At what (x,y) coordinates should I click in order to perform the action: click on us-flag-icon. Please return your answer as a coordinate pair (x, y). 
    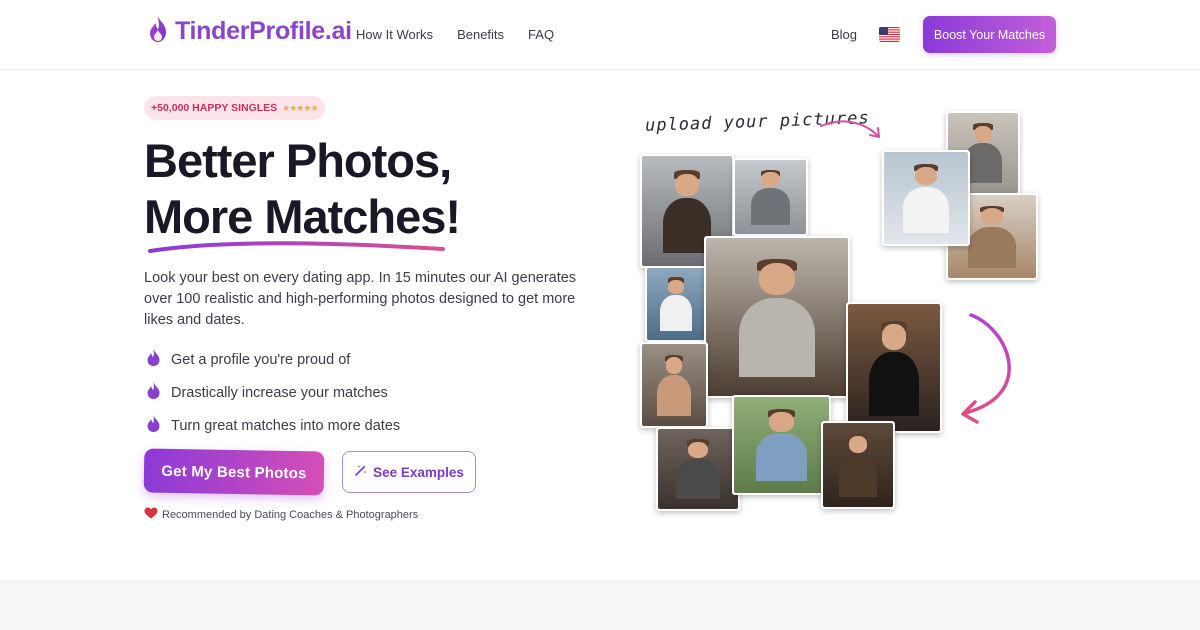
    Looking at the image, I should click on (889, 34).